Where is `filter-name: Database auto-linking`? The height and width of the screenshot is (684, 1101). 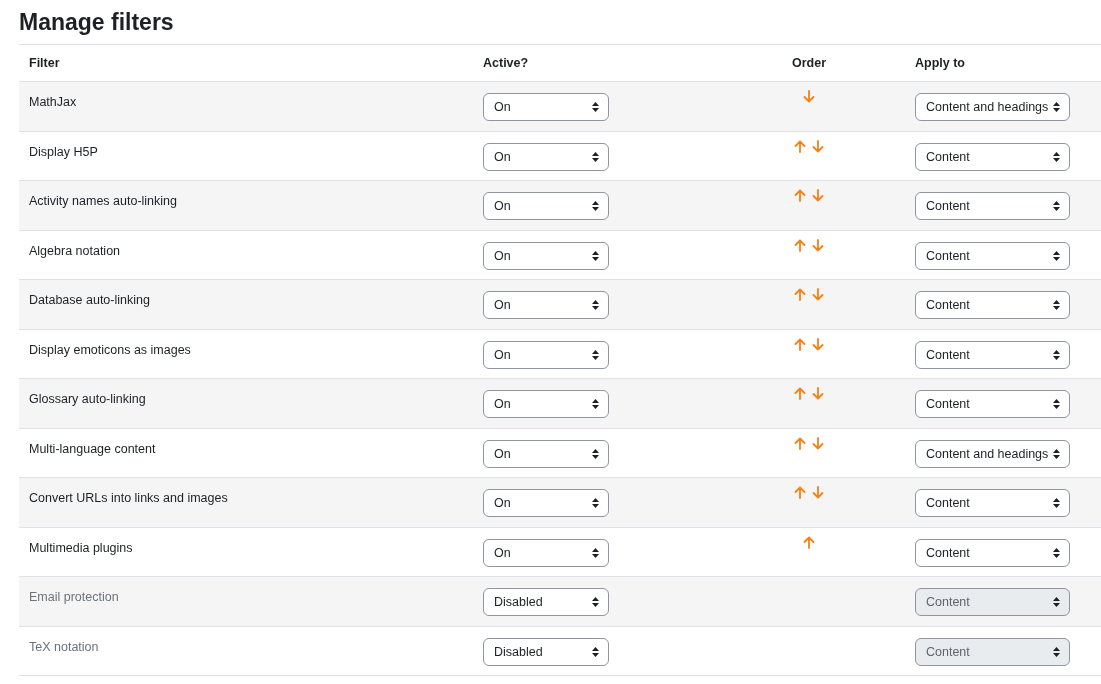 filter-name: Database auto-linking is located at coordinates (89, 299).